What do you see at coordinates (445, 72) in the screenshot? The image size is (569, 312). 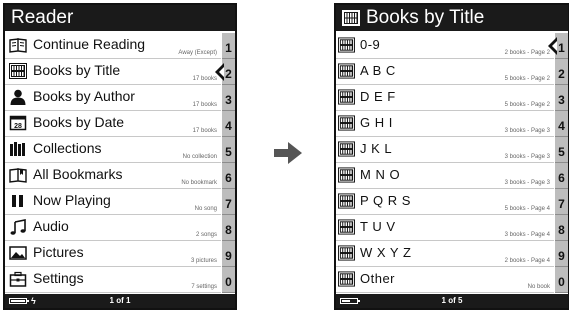 I see `list-item: A B C 5 books - Page 2` at bounding box center [445, 72].